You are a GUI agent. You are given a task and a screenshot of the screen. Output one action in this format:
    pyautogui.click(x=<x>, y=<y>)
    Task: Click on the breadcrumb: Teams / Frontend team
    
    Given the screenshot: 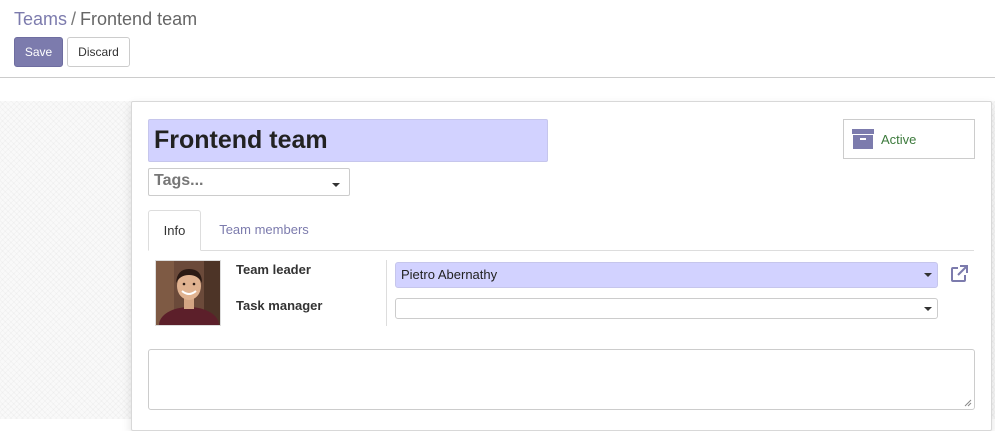 What is the action you would take?
    pyautogui.click(x=105, y=19)
    